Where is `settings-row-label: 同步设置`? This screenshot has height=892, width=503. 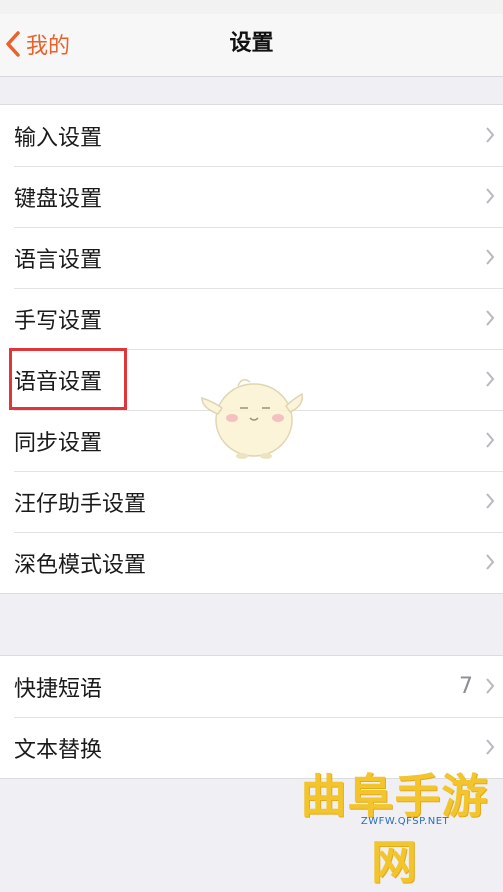 settings-row-label: 同步设置 is located at coordinates (58, 443).